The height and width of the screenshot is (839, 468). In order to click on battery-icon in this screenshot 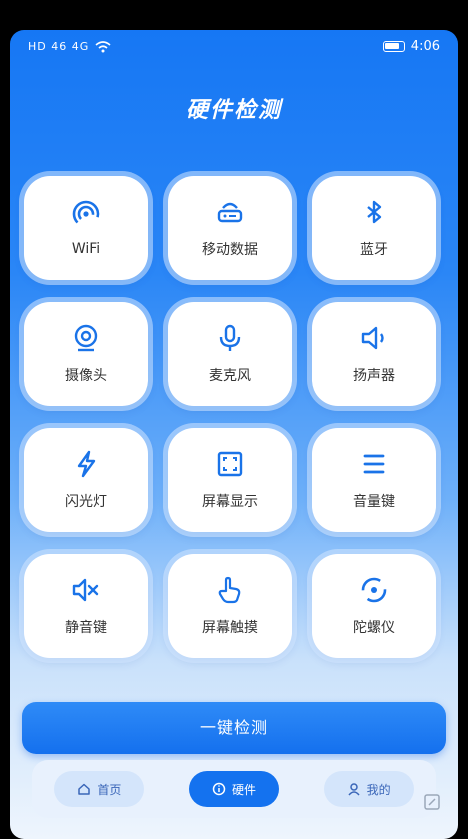, I will do `click(393, 46)`.